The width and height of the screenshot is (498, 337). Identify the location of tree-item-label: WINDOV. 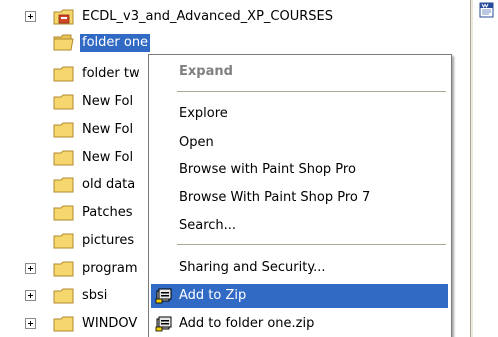
(110, 323).